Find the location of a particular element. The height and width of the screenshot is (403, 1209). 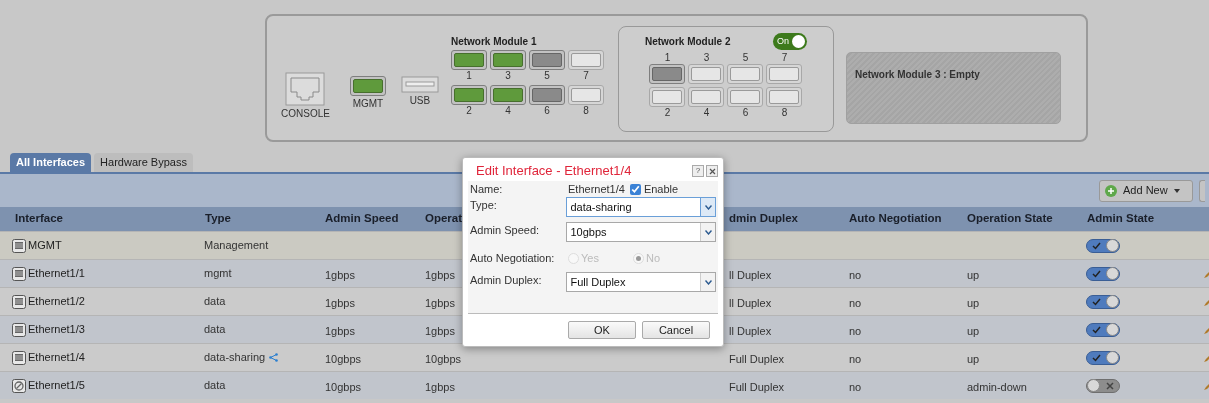

port-label: CONSOLE is located at coordinates (305, 114).